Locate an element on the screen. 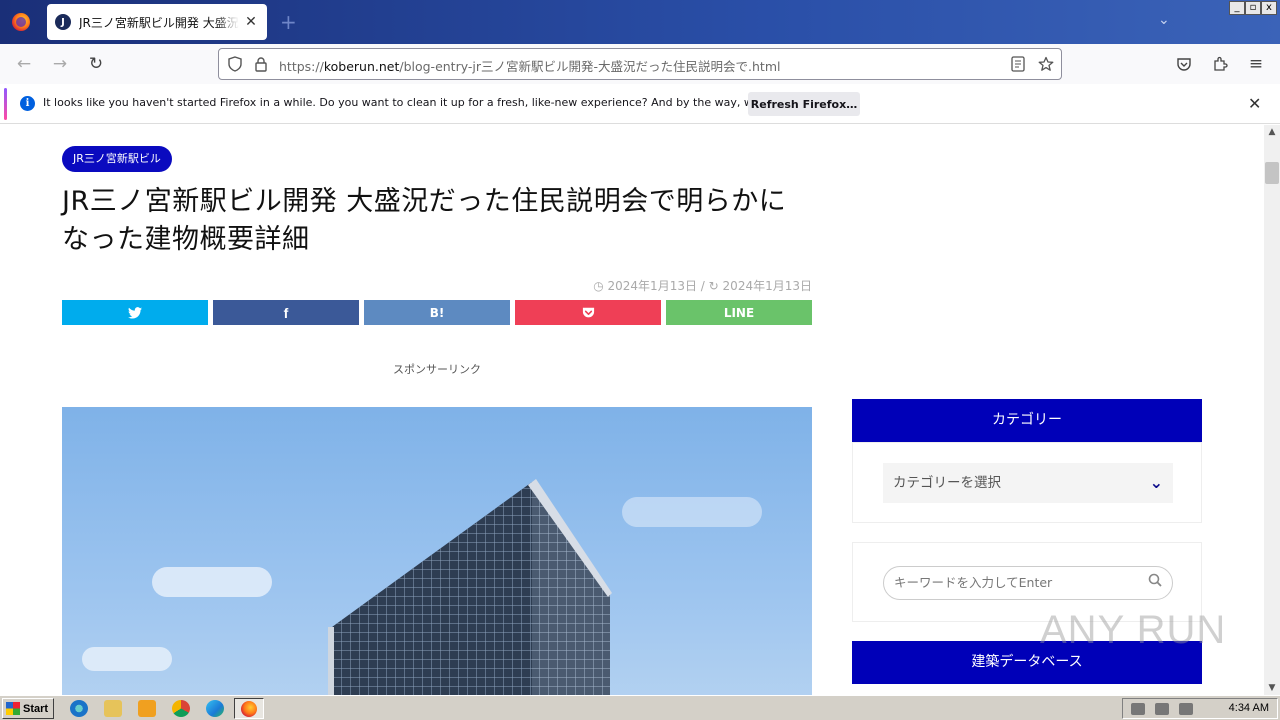  share-buttons: f B! LINE is located at coordinates (437, 312).